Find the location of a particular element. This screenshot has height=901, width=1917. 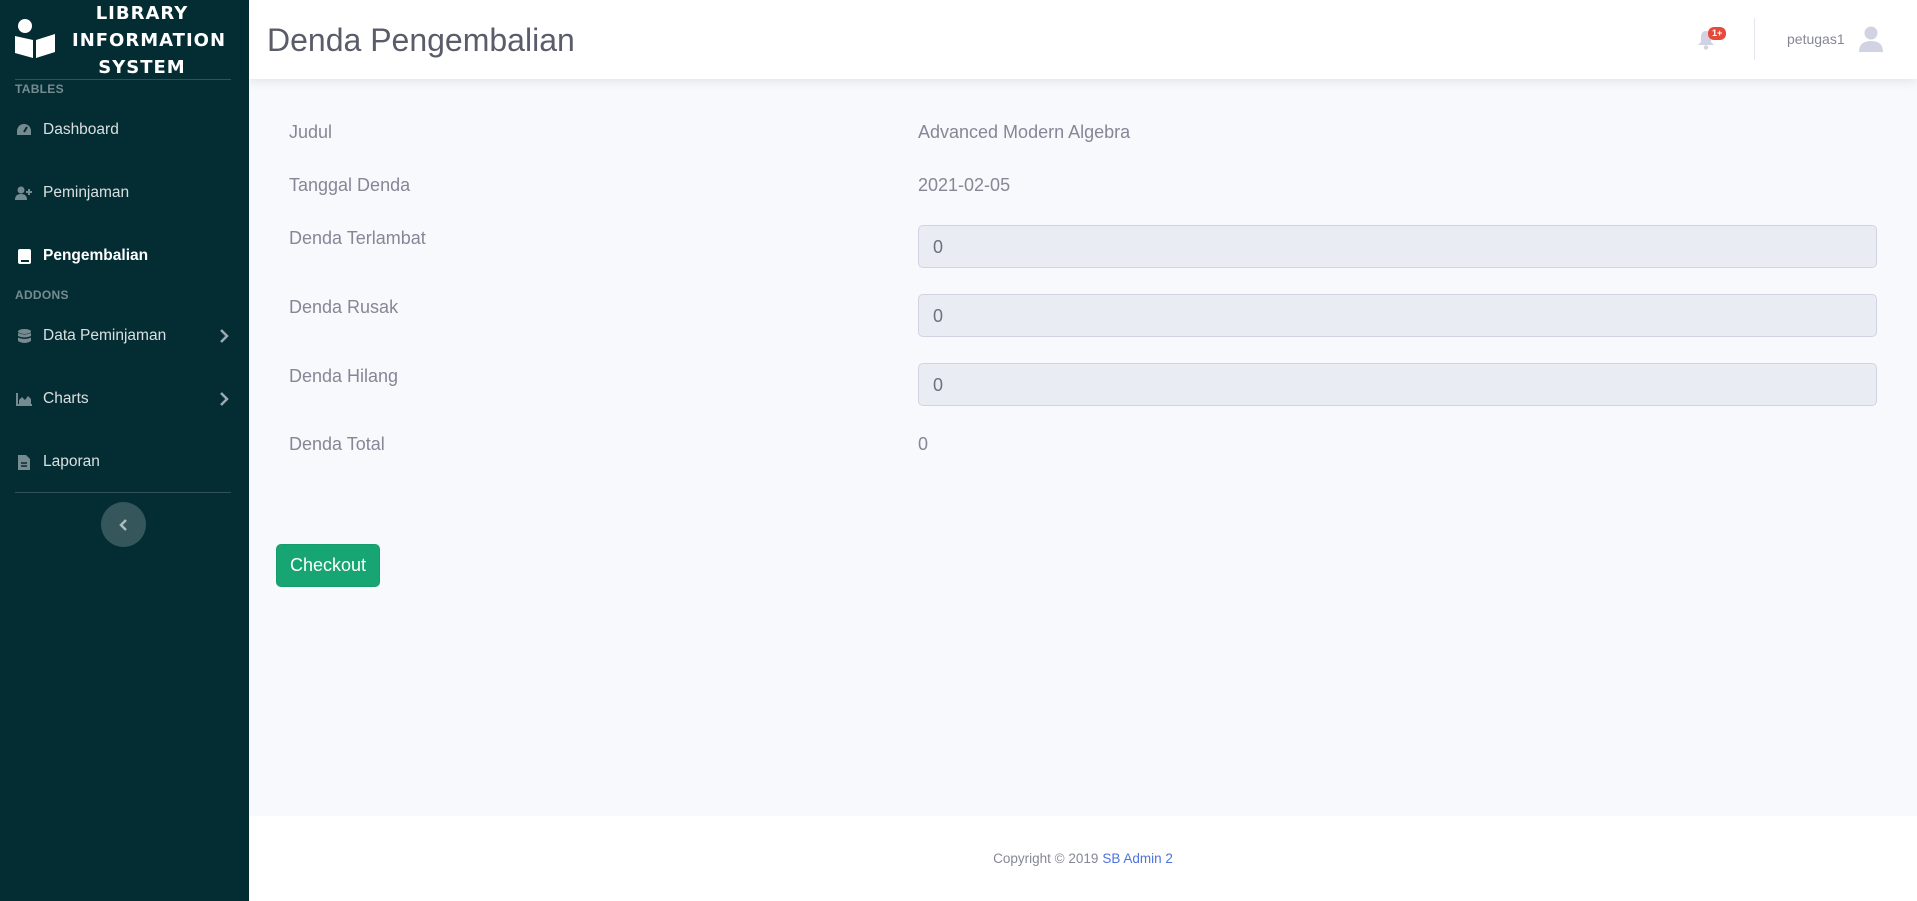

judul-value: Advanced Modern Algebra is located at coordinates (1024, 132).